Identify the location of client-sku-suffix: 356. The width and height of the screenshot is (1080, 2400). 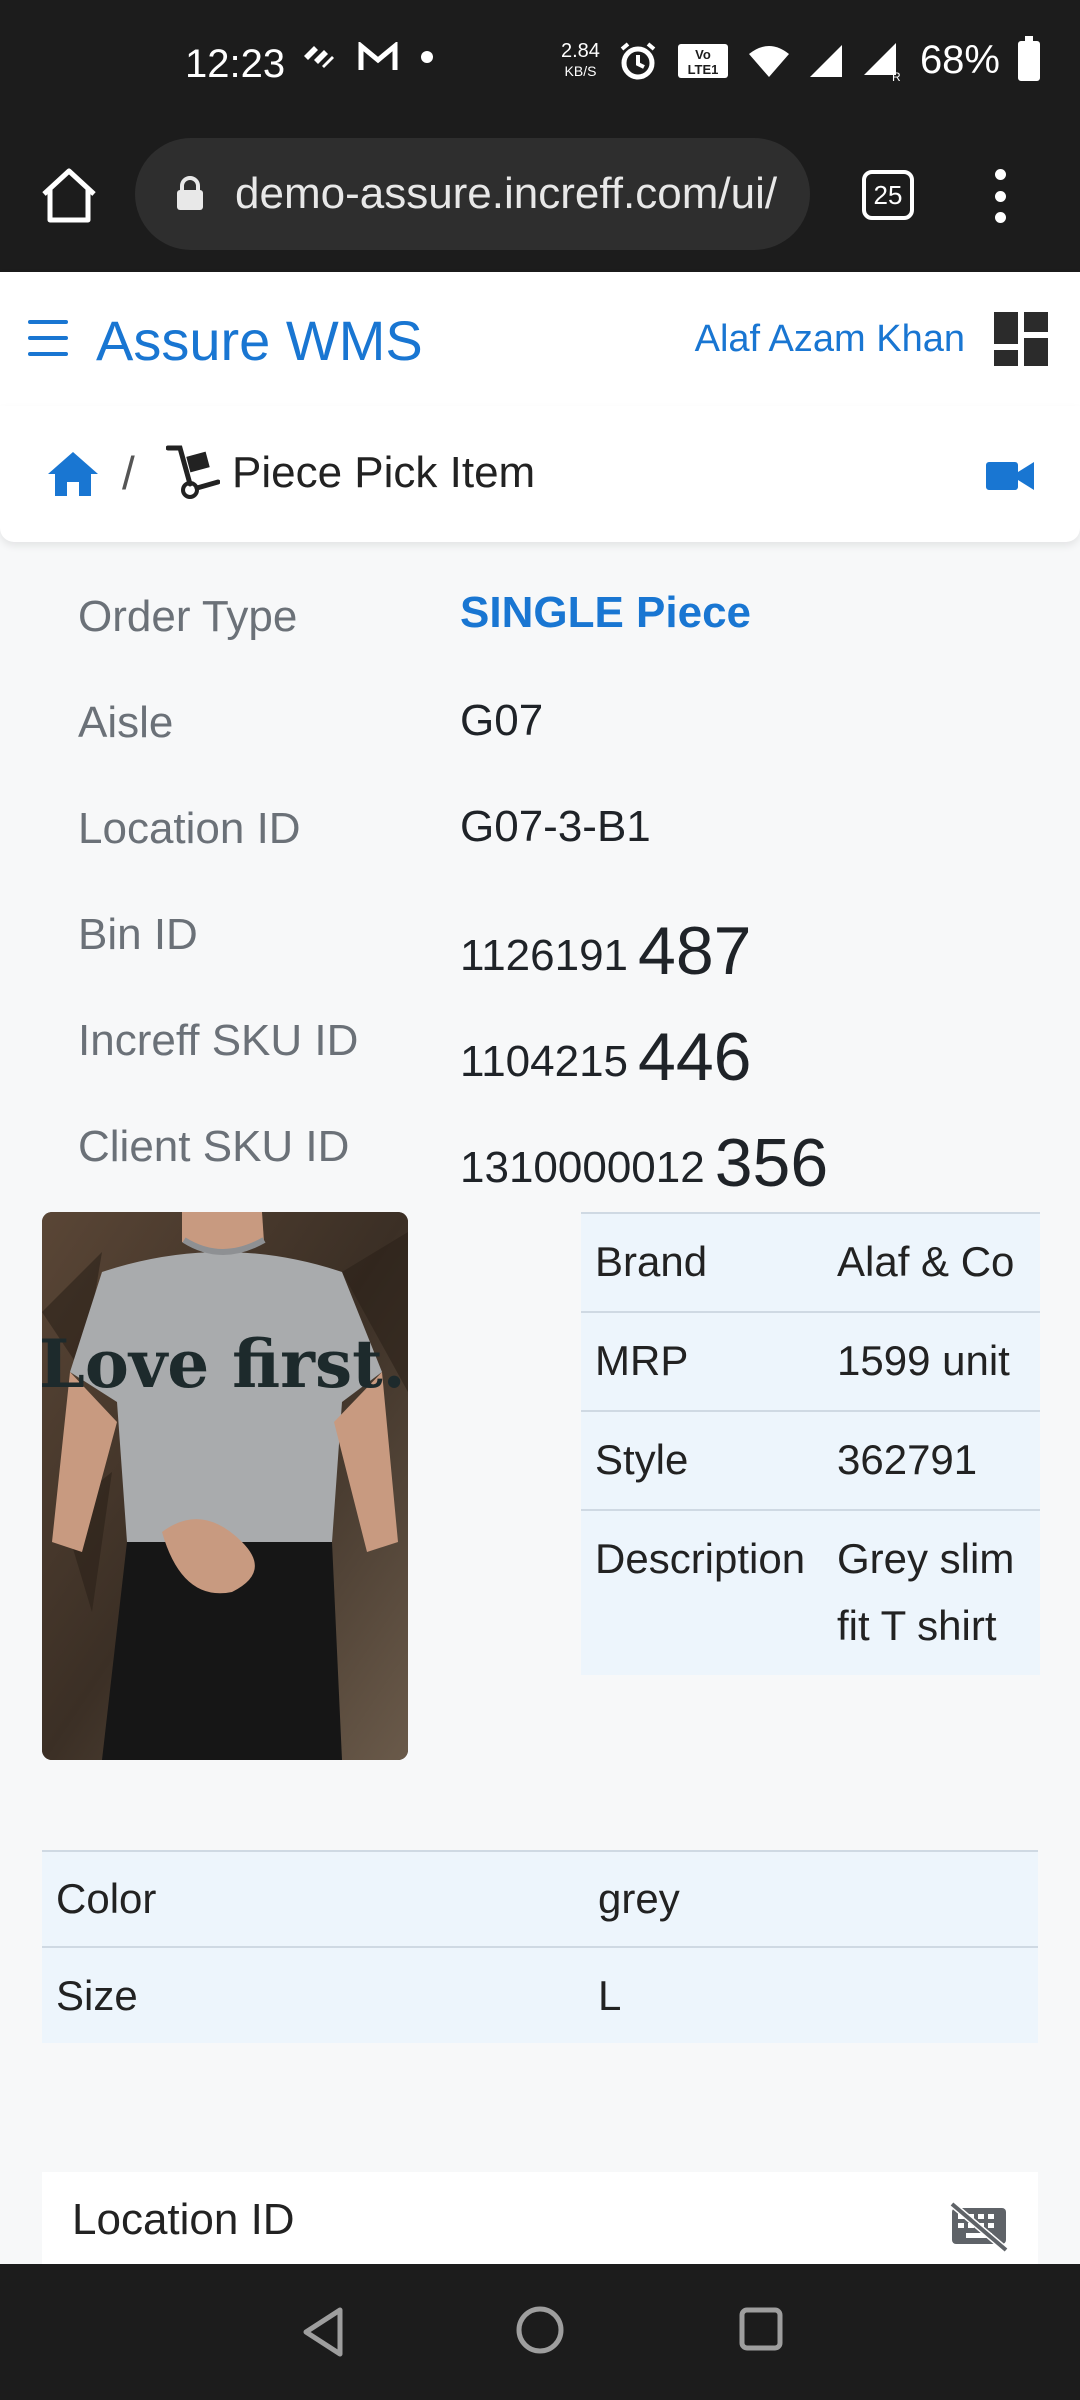
(771, 1163).